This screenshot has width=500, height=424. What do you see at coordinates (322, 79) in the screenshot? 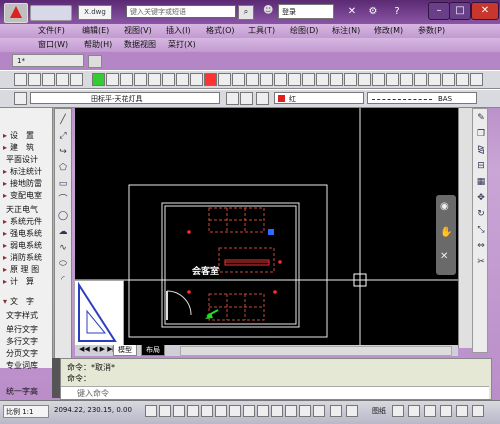
I see `dim-icon` at bounding box center [322, 79].